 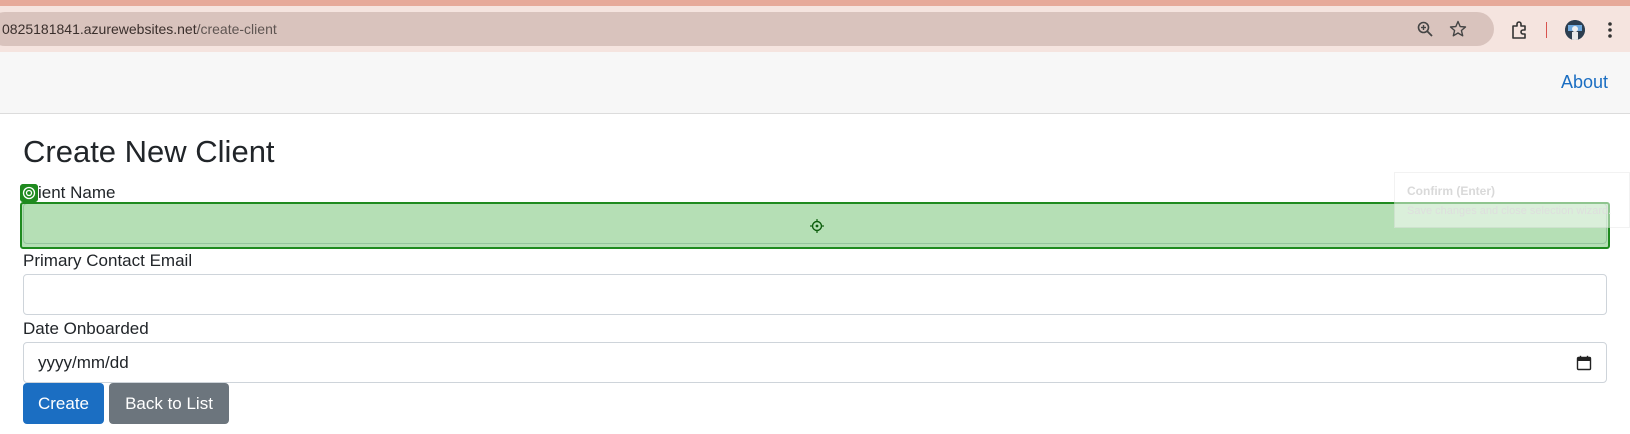 What do you see at coordinates (1610, 30) in the screenshot?
I see `kebab-menu-icon` at bounding box center [1610, 30].